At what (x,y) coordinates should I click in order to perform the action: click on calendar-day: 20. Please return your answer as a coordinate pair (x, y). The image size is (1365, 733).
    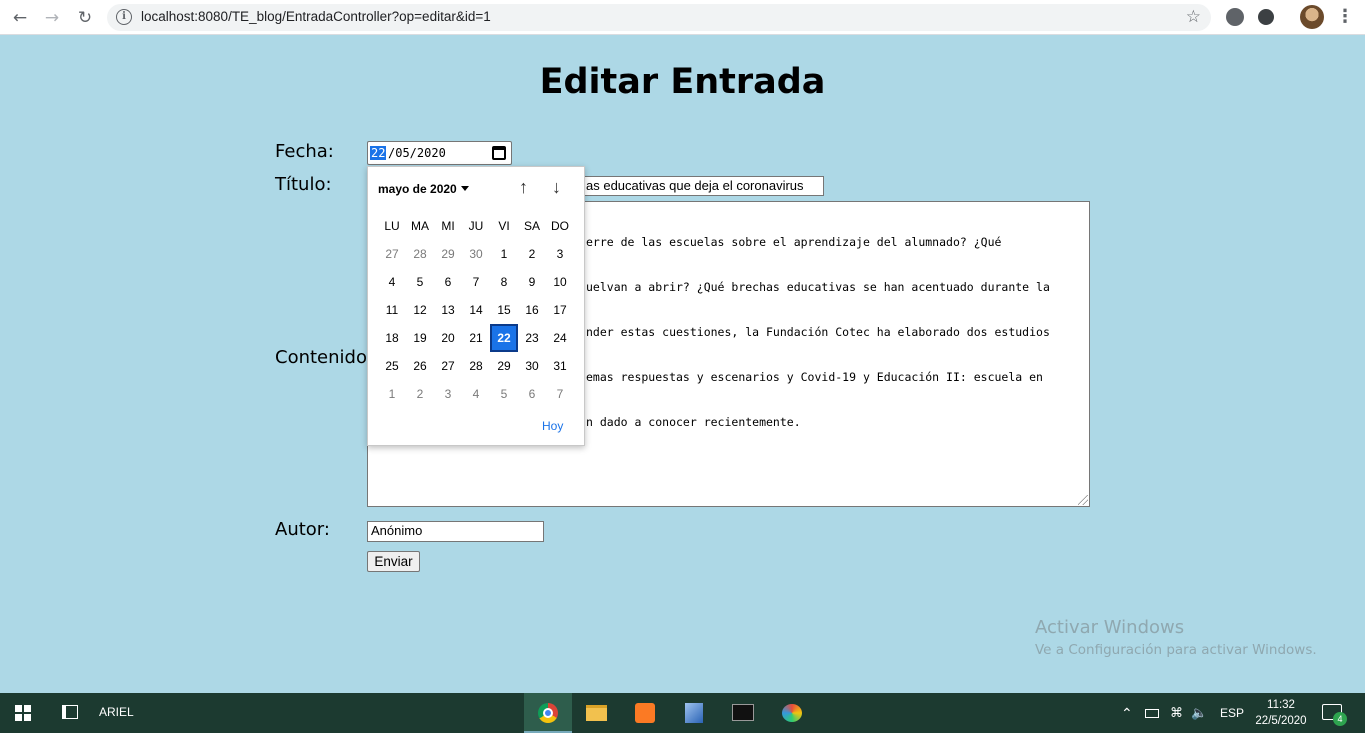
    Looking at the image, I should click on (448, 338).